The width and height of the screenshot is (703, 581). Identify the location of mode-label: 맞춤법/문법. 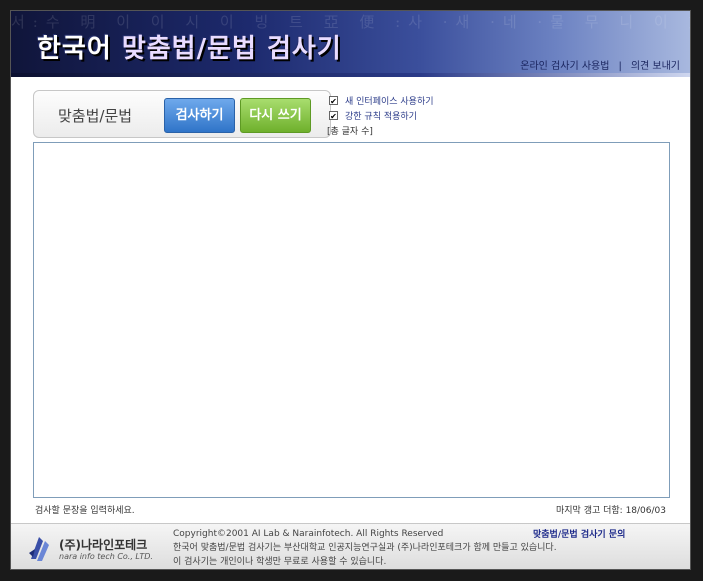
(95, 116).